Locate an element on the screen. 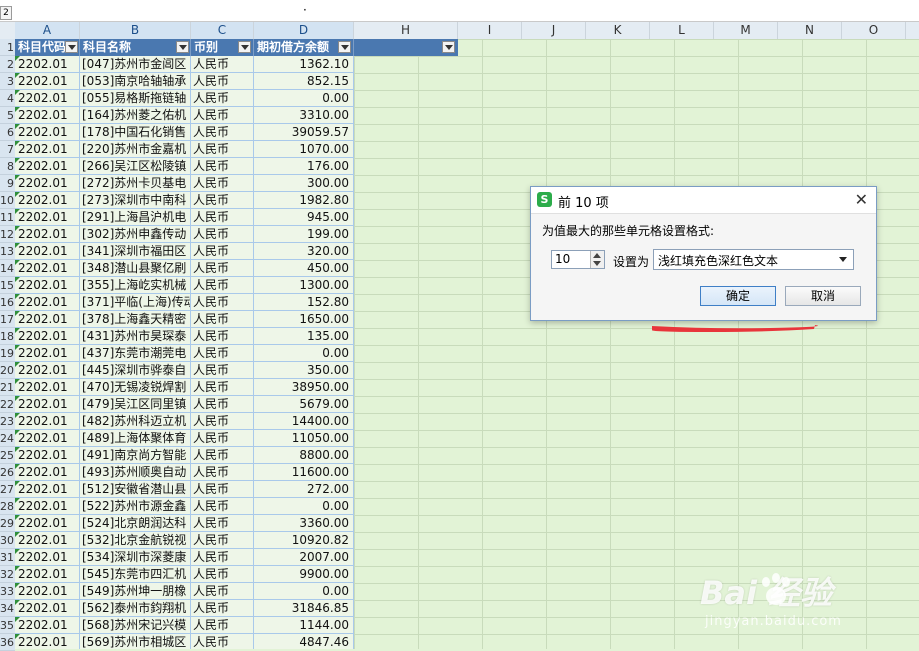 The height and width of the screenshot is (651, 919). cell-opening-debit: 135.00 is located at coordinates (304, 336).